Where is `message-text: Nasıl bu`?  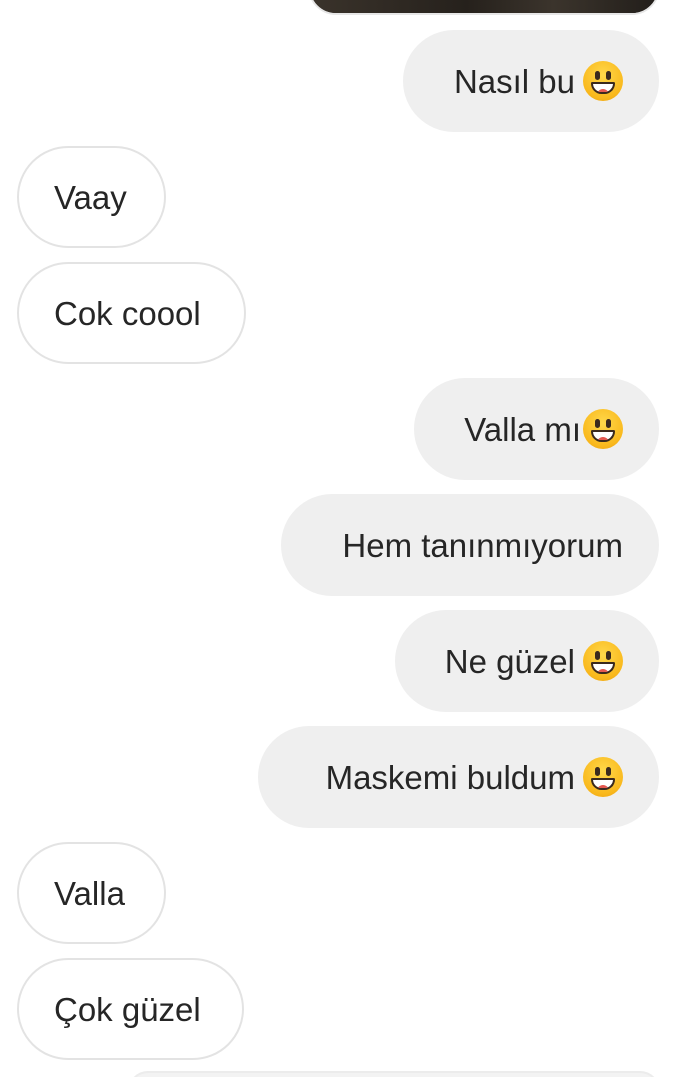
message-text: Nasıl bu is located at coordinates (514, 81).